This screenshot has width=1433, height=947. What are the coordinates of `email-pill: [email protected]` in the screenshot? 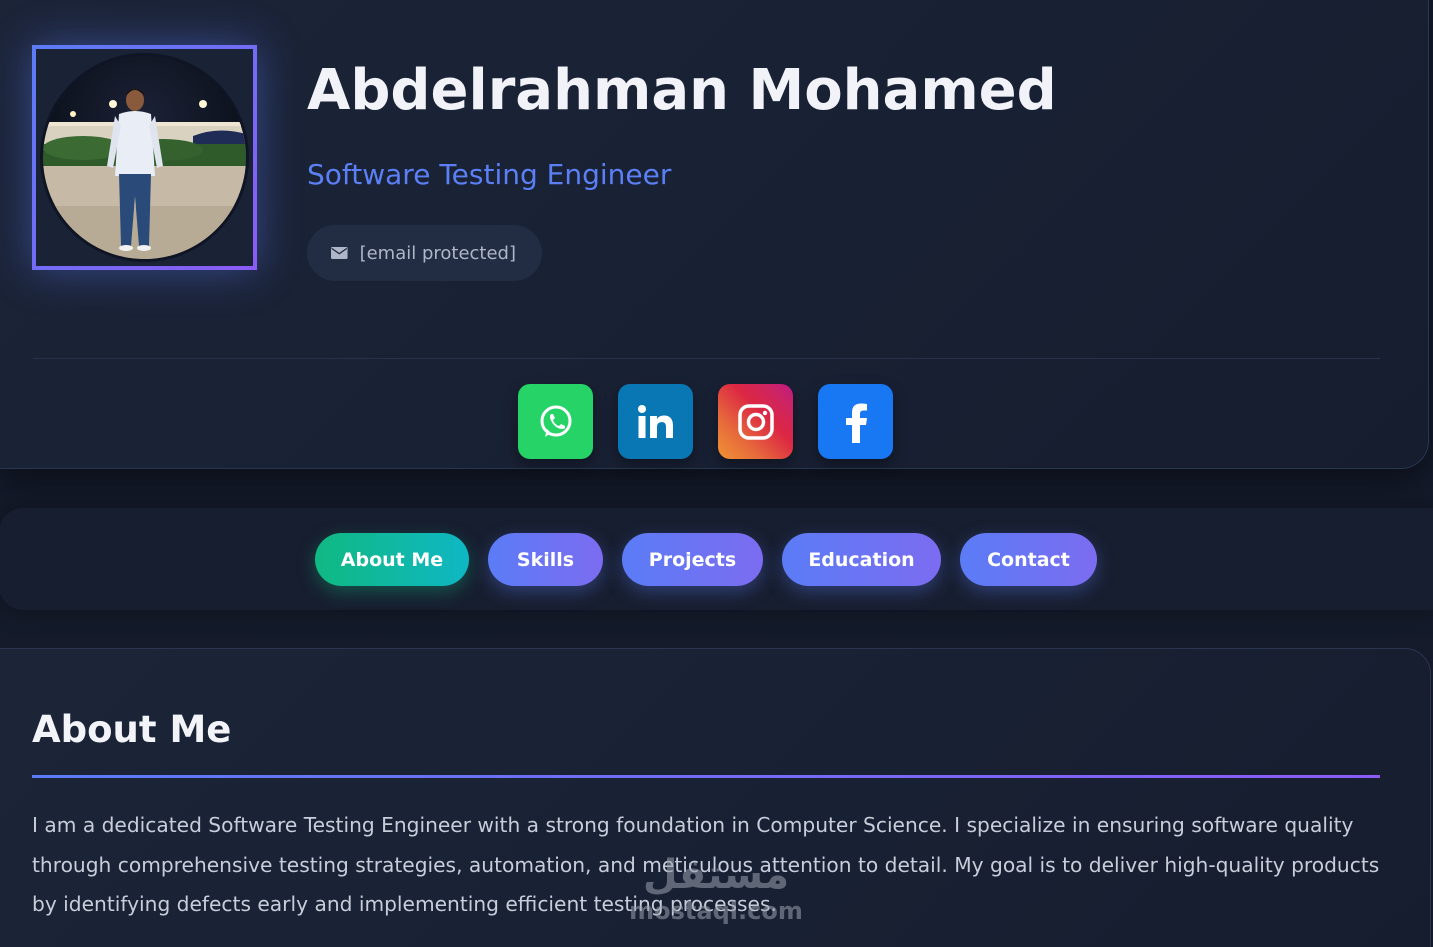 It's located at (424, 253).